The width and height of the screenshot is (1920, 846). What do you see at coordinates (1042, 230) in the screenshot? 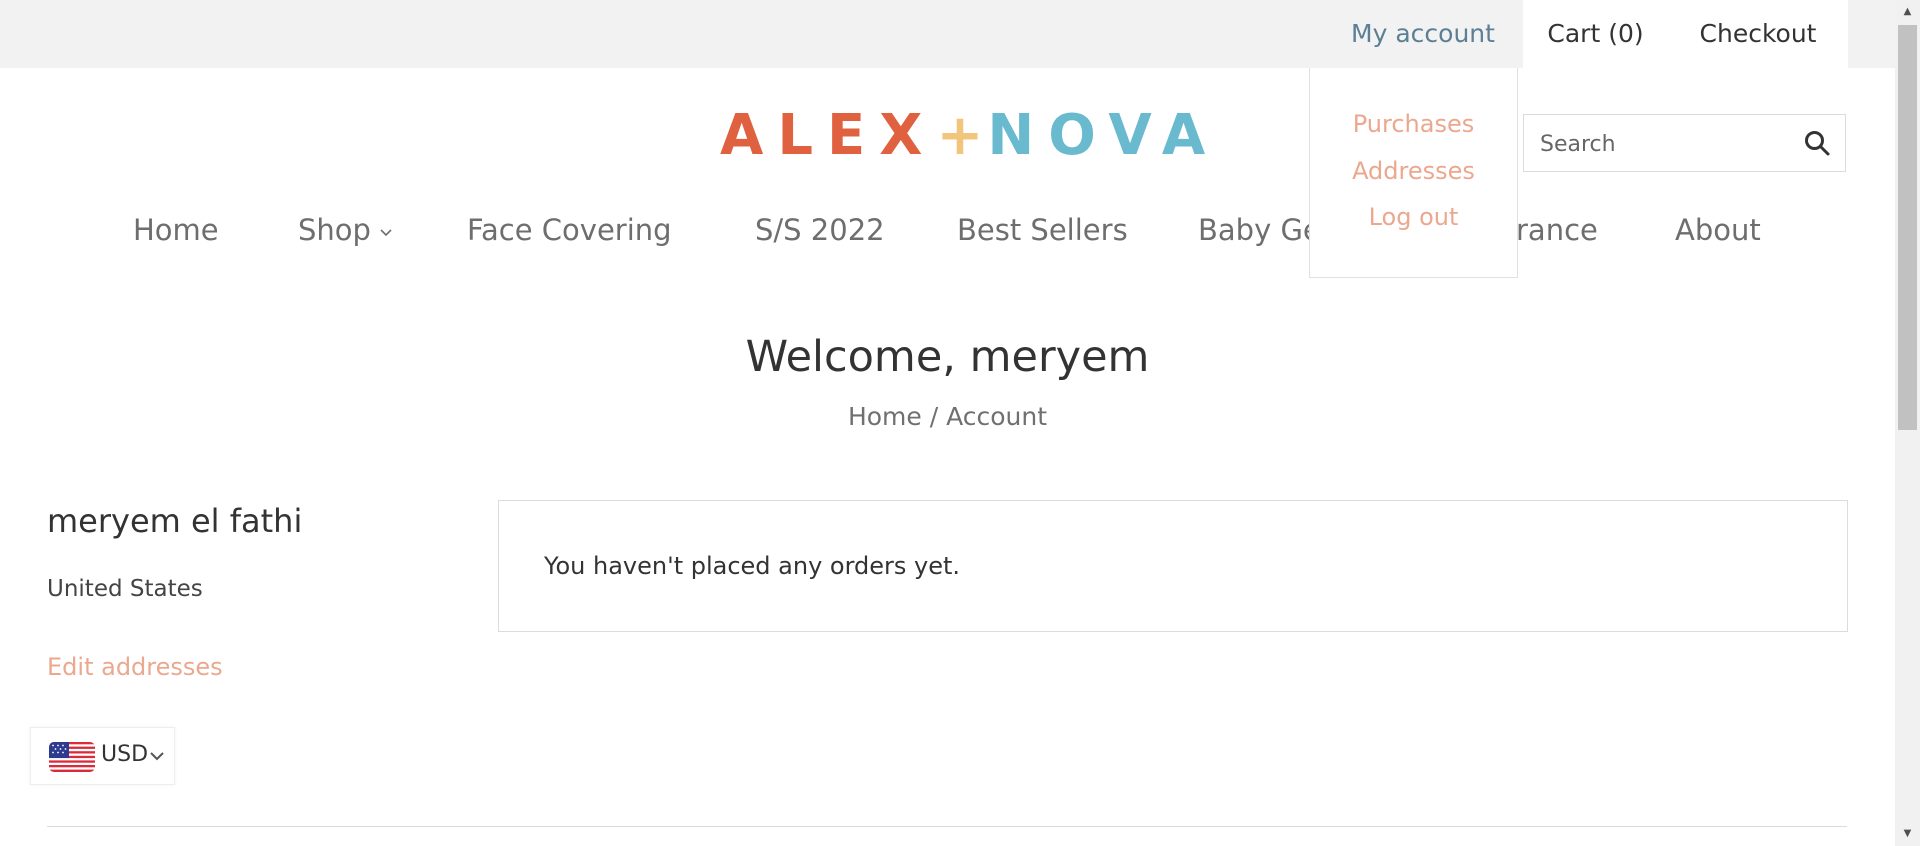
I see `nav-best-sellers: Best Sellers` at bounding box center [1042, 230].